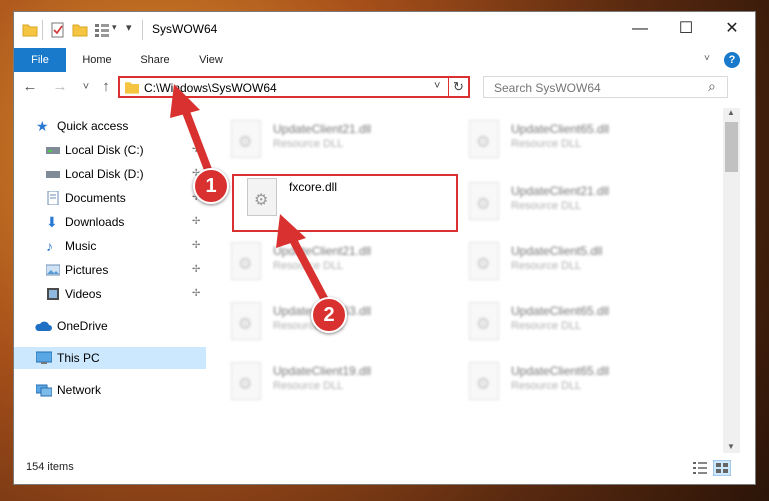 The height and width of the screenshot is (501, 769). I want to click on sidebar-item-label: Quick access, so click(93, 126).